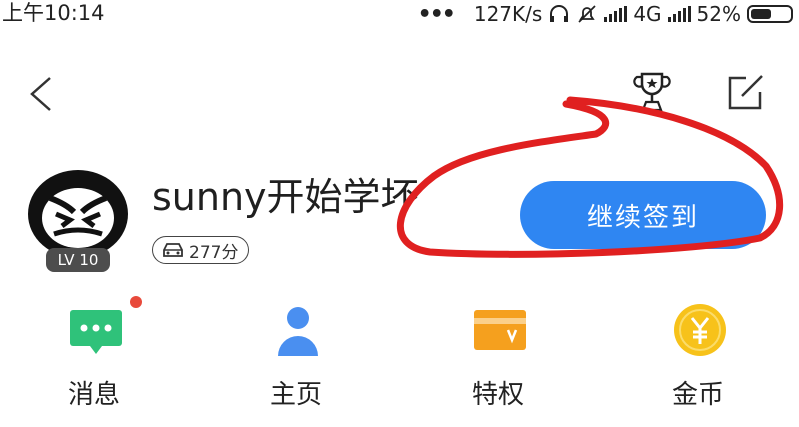 The image size is (799, 427). Describe the element at coordinates (745, 93) in the screenshot. I see `edit-icon` at that location.